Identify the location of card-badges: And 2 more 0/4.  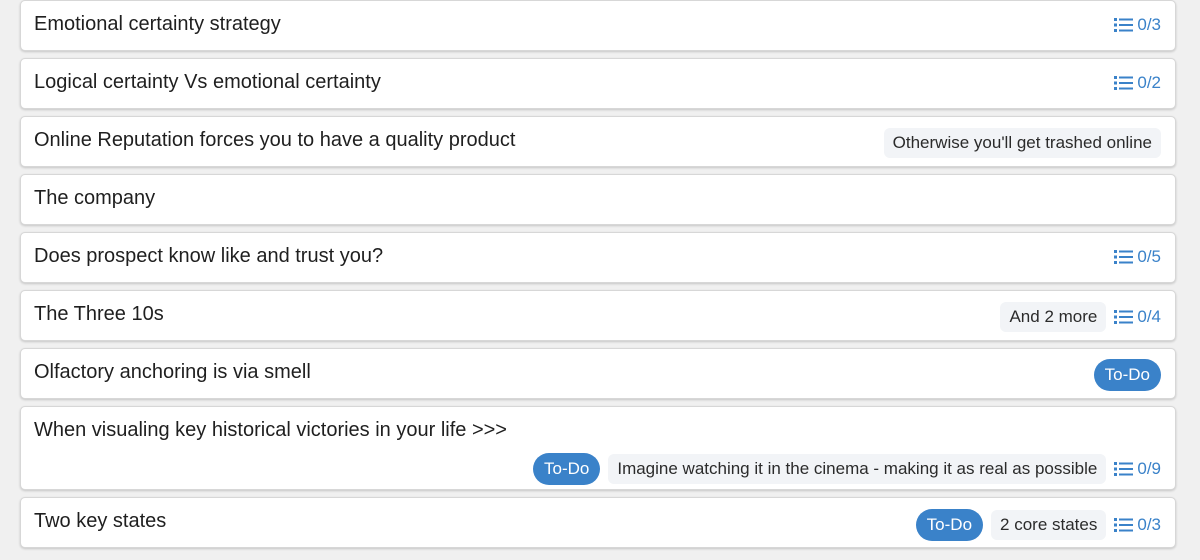
(1080, 317).